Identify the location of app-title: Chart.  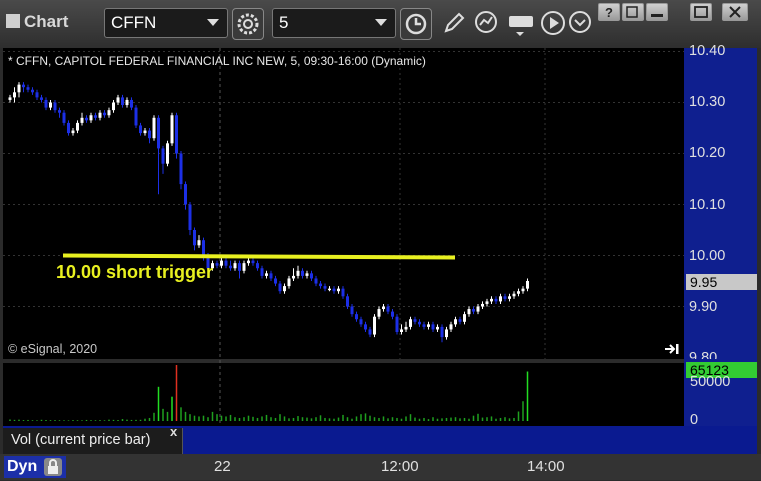
(37, 22).